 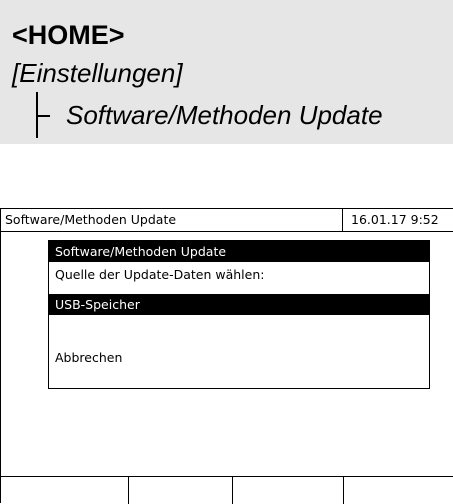 I want to click on softkey-bar, so click(x=227, y=490).